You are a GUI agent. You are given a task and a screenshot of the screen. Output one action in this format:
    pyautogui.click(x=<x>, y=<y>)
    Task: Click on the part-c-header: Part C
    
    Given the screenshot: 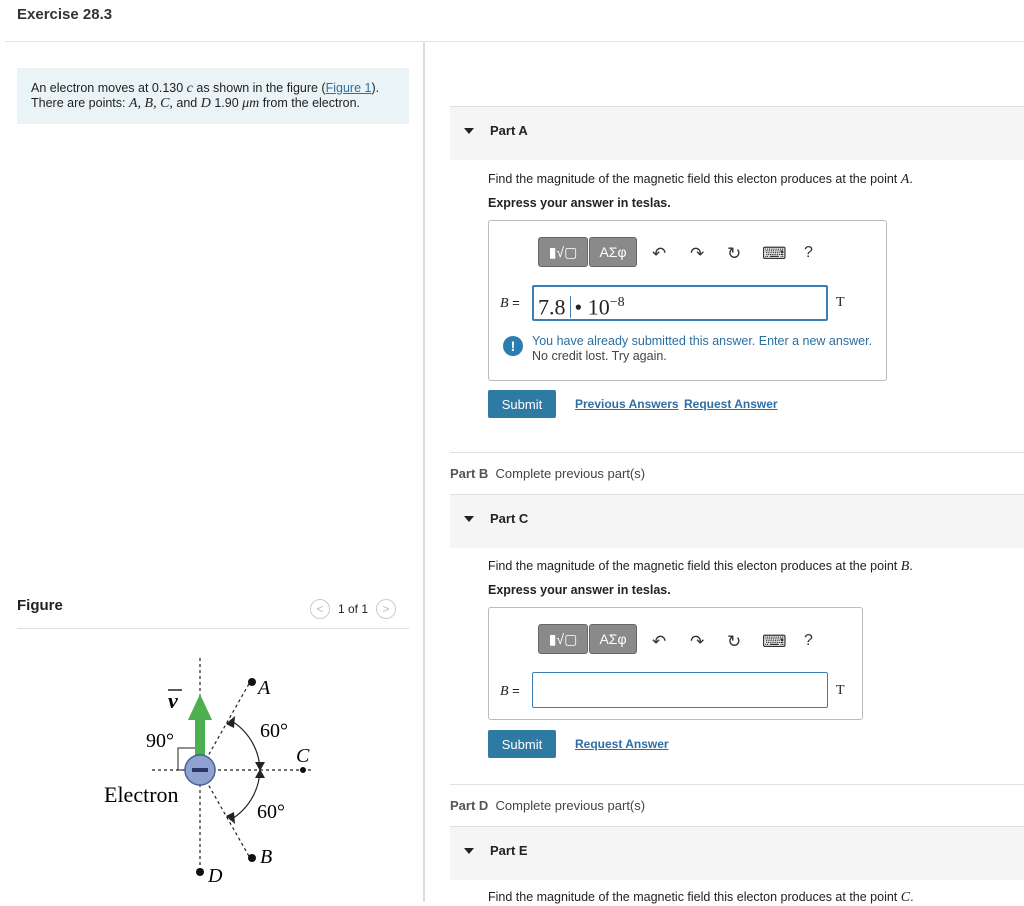 What is the action you would take?
    pyautogui.click(x=737, y=521)
    